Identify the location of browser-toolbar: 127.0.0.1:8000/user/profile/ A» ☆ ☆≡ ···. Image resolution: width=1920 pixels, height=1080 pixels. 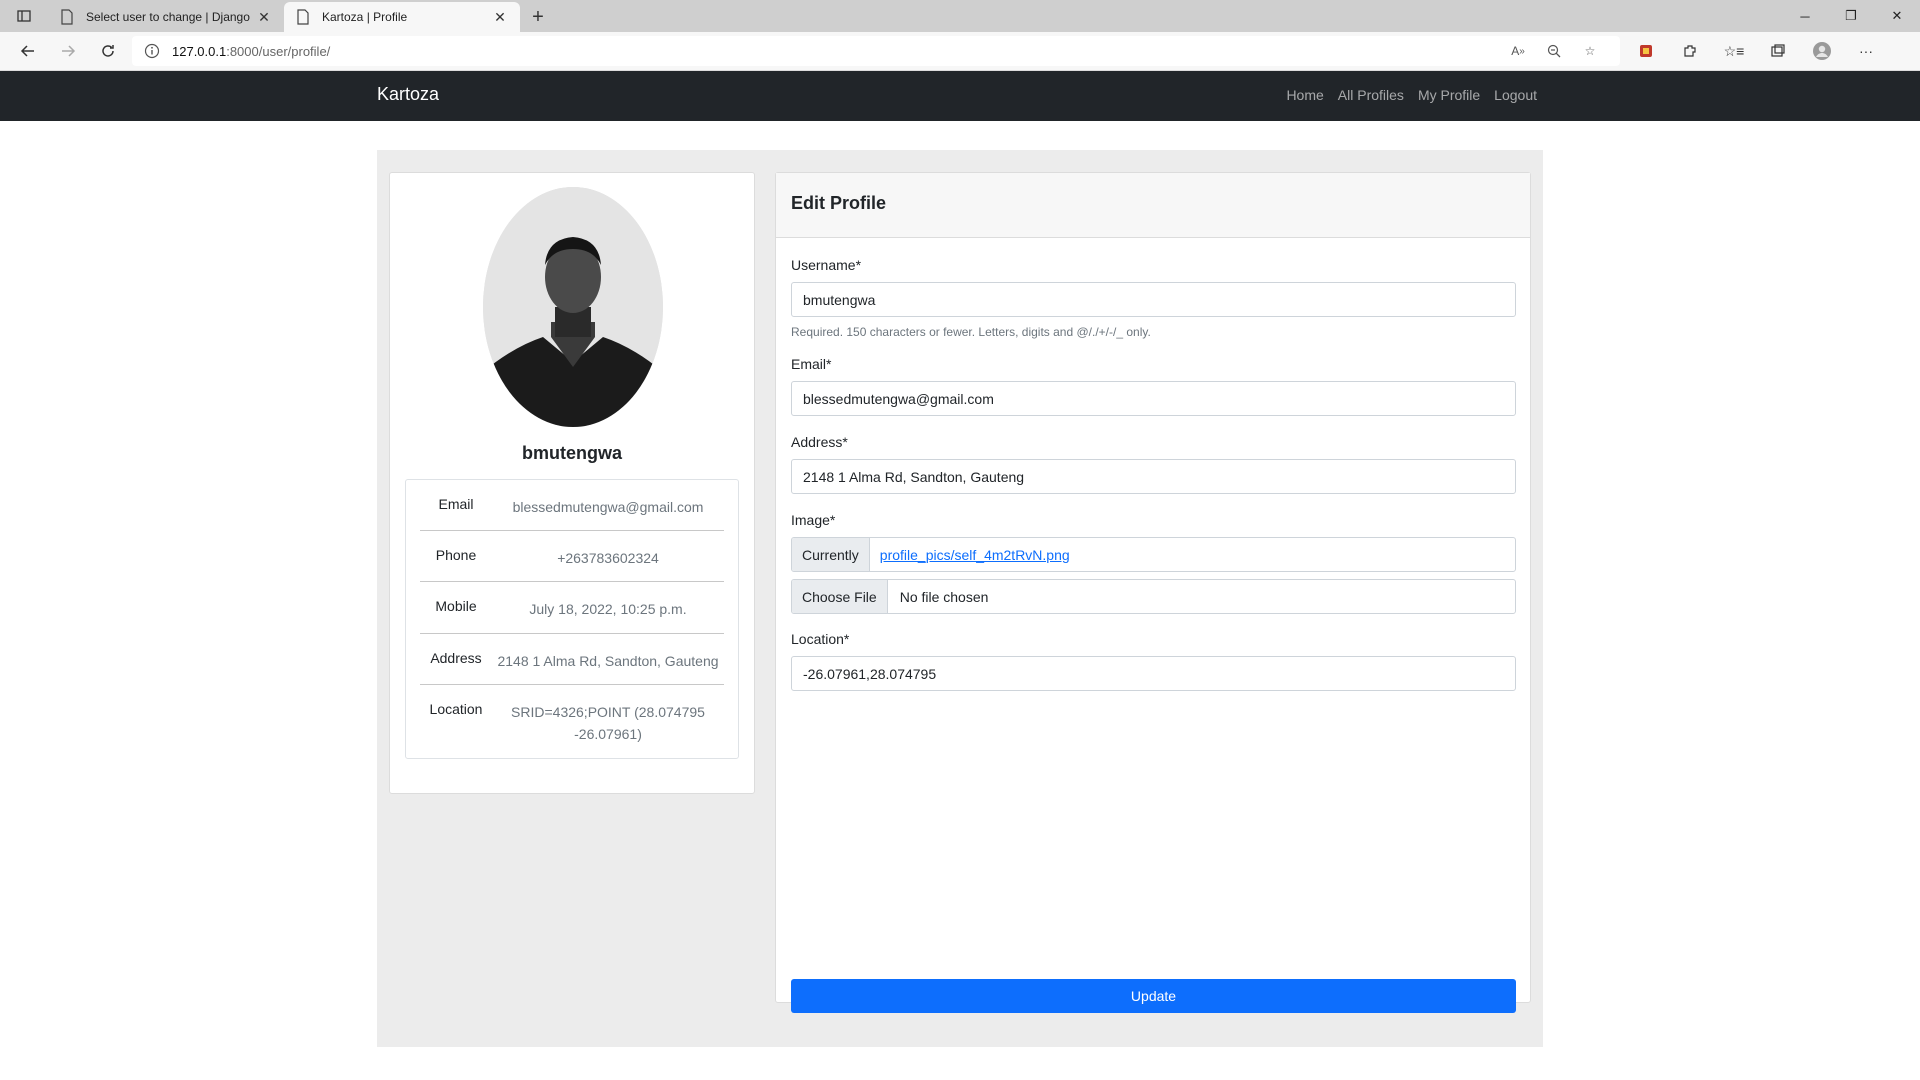
(960, 51).